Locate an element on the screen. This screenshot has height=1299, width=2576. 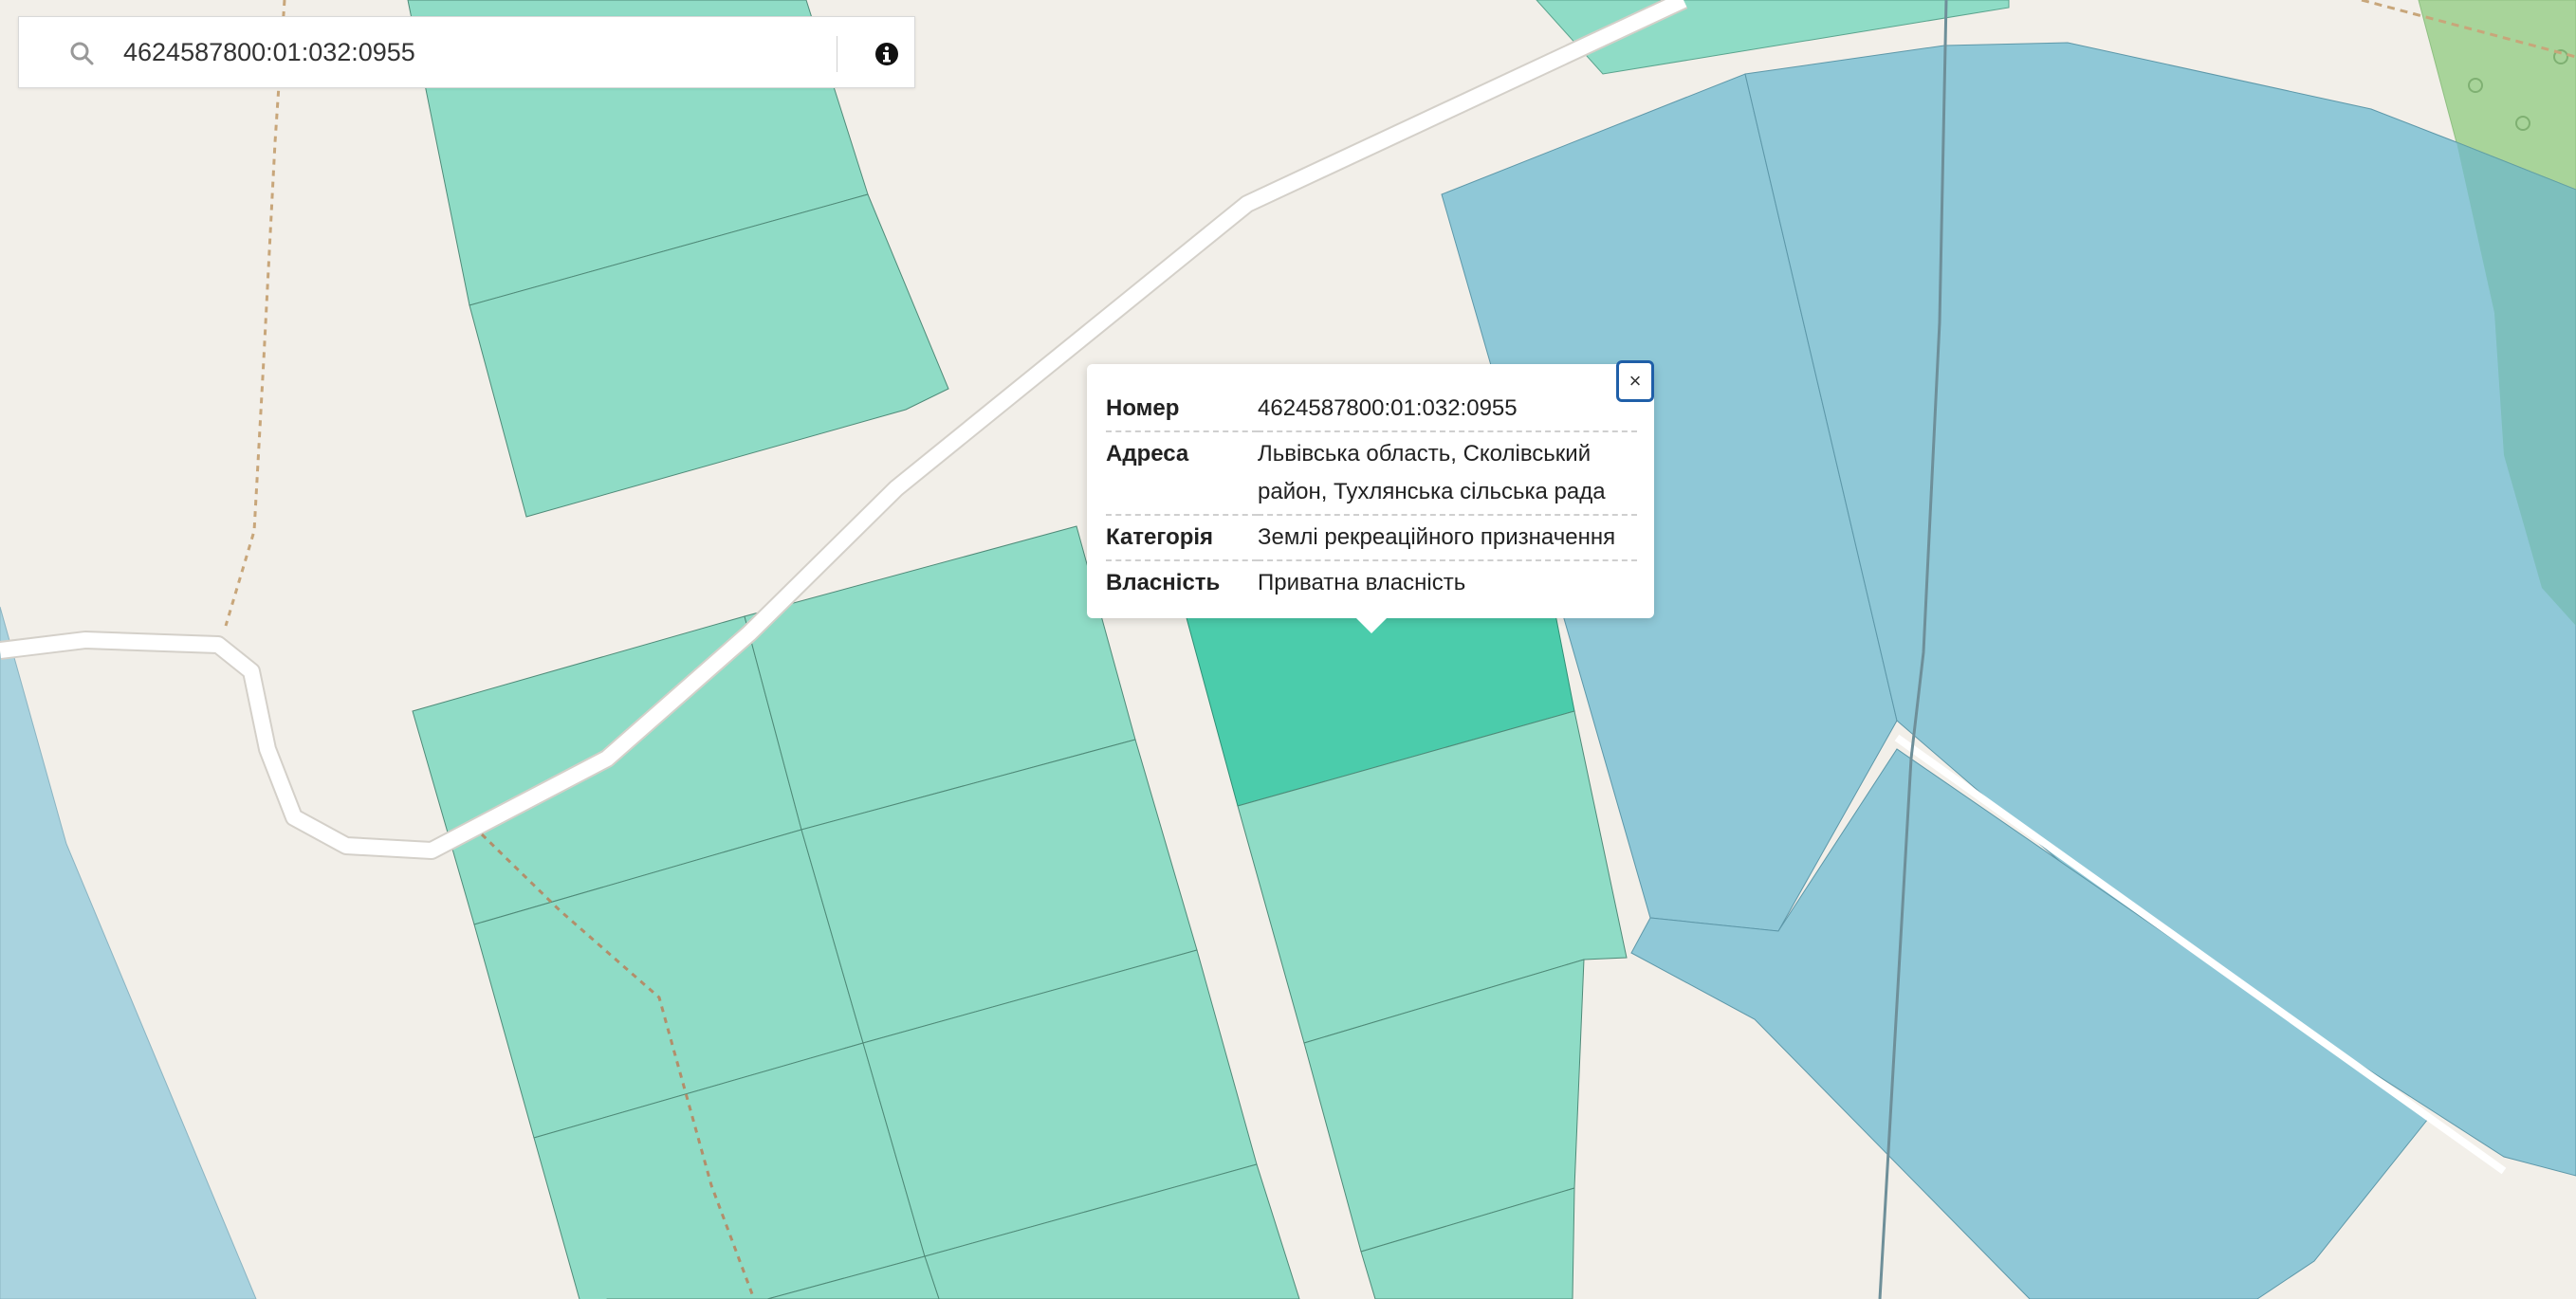
close-icon: × is located at coordinates (1635, 381).